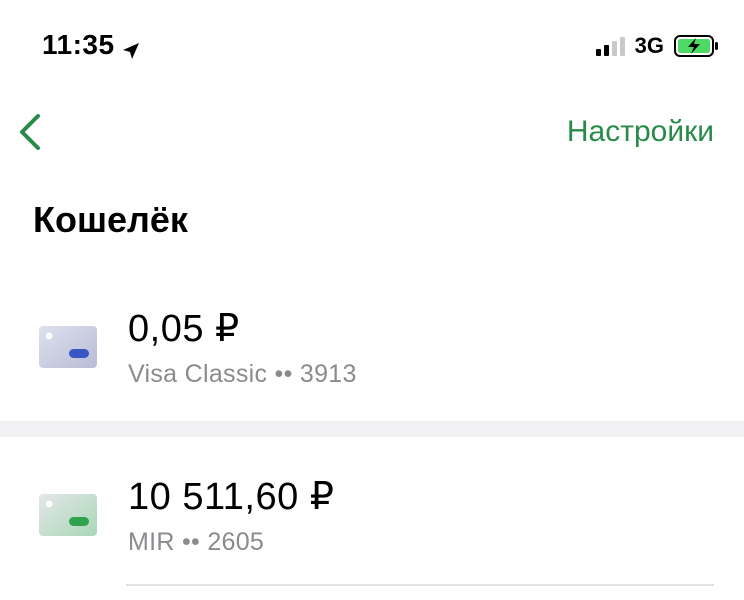 The height and width of the screenshot is (600, 744). What do you see at coordinates (68, 515) in the screenshot?
I see `mir-card-icon` at bounding box center [68, 515].